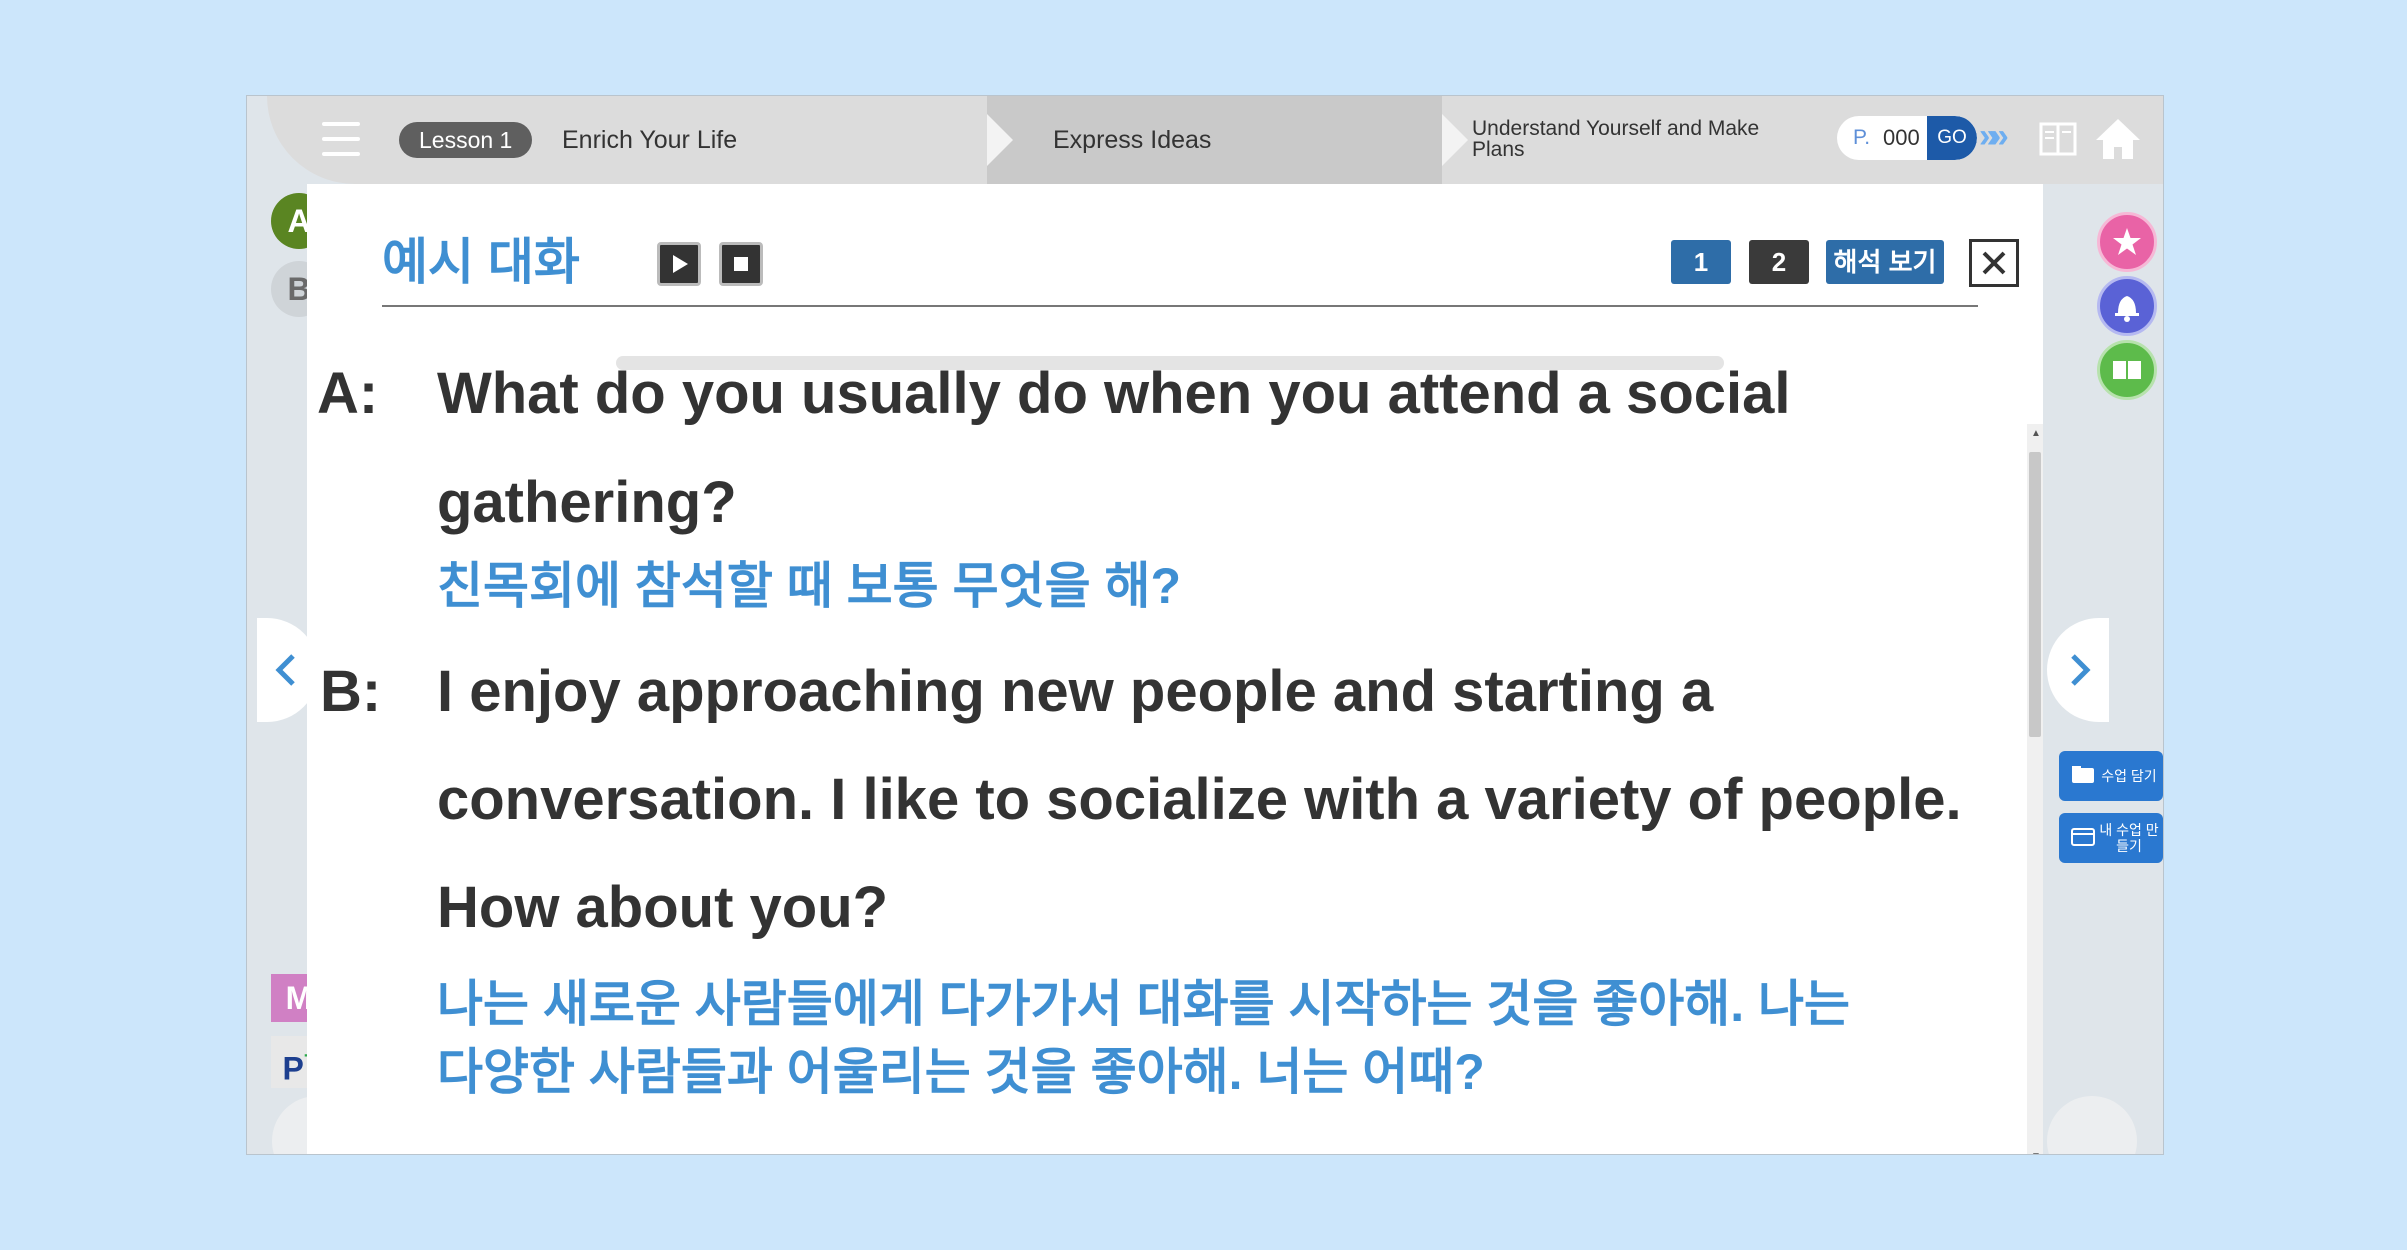 The image size is (2407, 1250). I want to click on card-icon, so click(2083, 837).